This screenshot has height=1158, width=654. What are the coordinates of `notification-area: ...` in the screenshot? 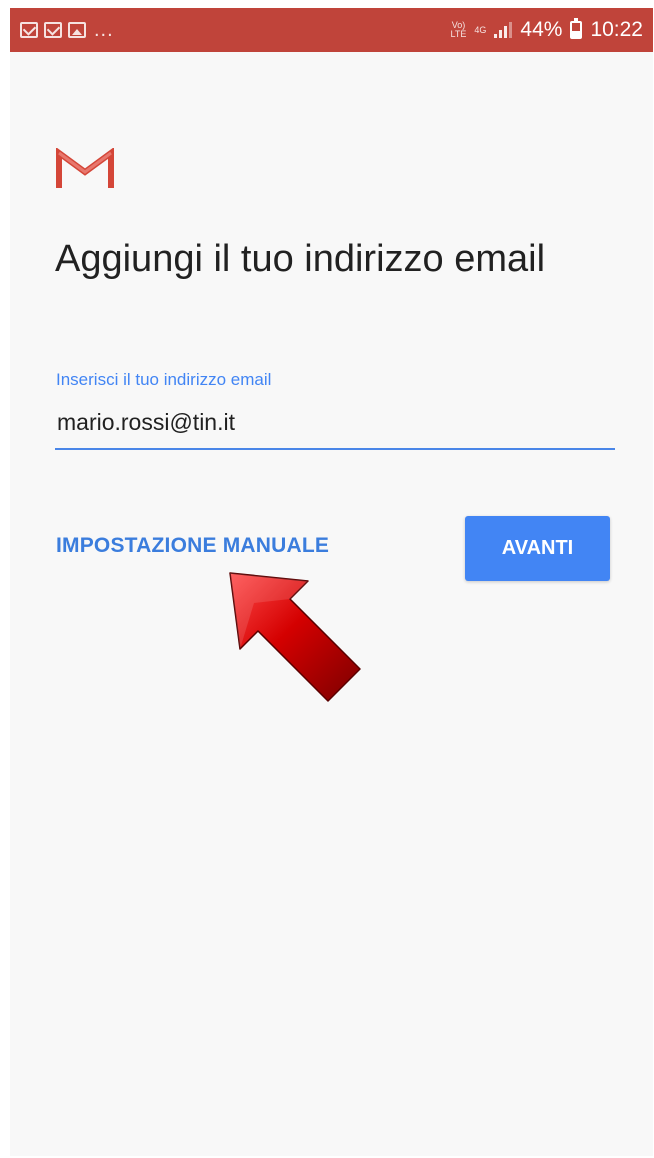 It's located at (67, 30).